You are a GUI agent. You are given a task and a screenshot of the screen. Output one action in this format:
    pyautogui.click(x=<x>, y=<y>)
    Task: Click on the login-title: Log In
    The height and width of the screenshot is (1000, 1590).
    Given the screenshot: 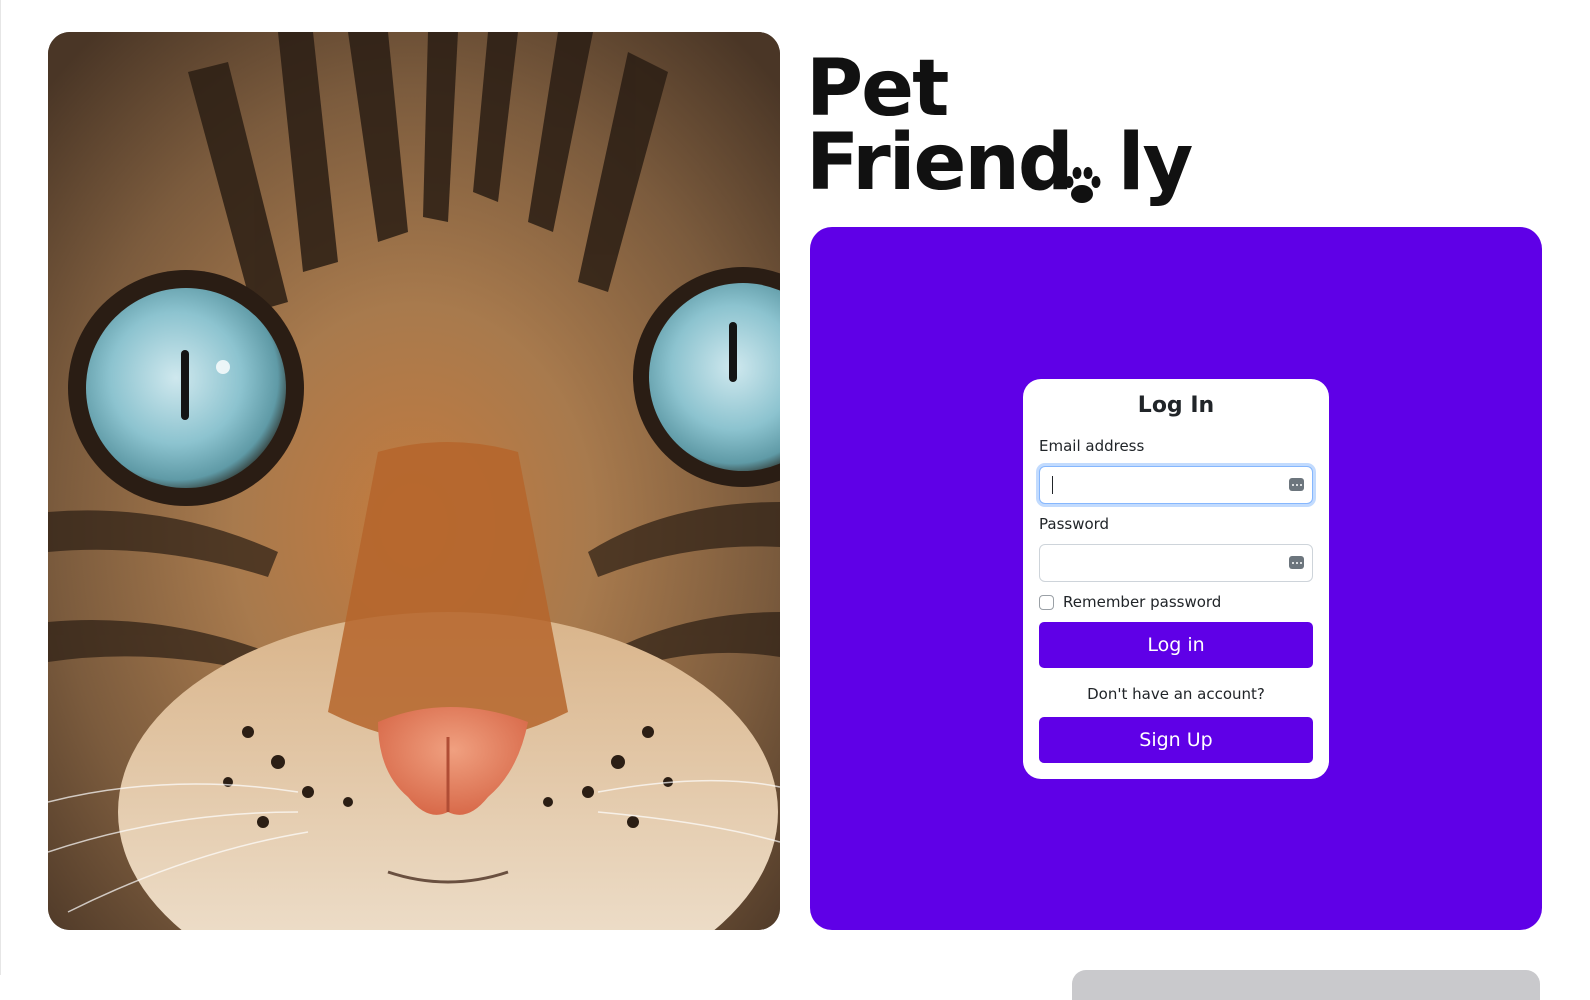 What is the action you would take?
    pyautogui.click(x=1176, y=405)
    